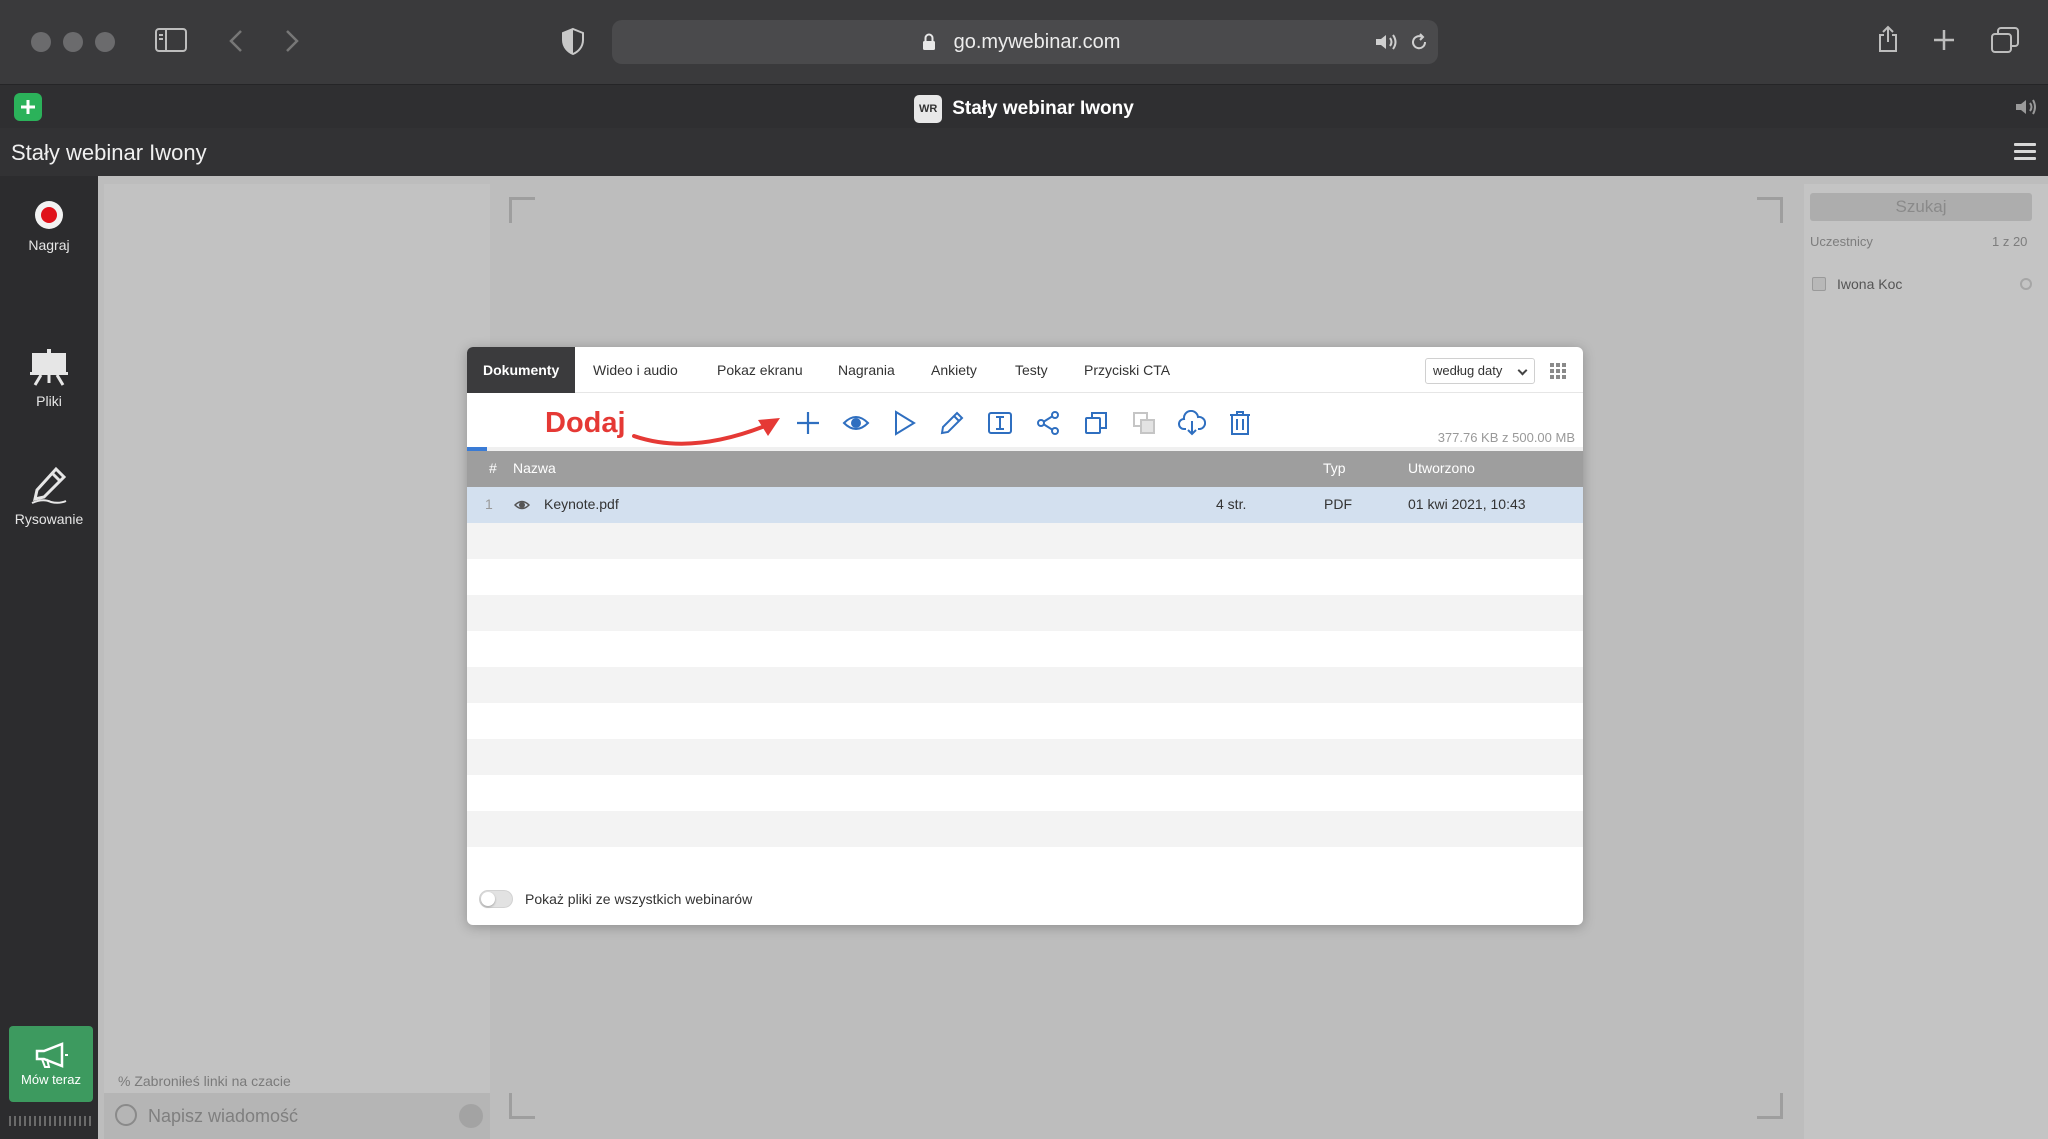  I want to click on copy-icon, so click(1096, 423).